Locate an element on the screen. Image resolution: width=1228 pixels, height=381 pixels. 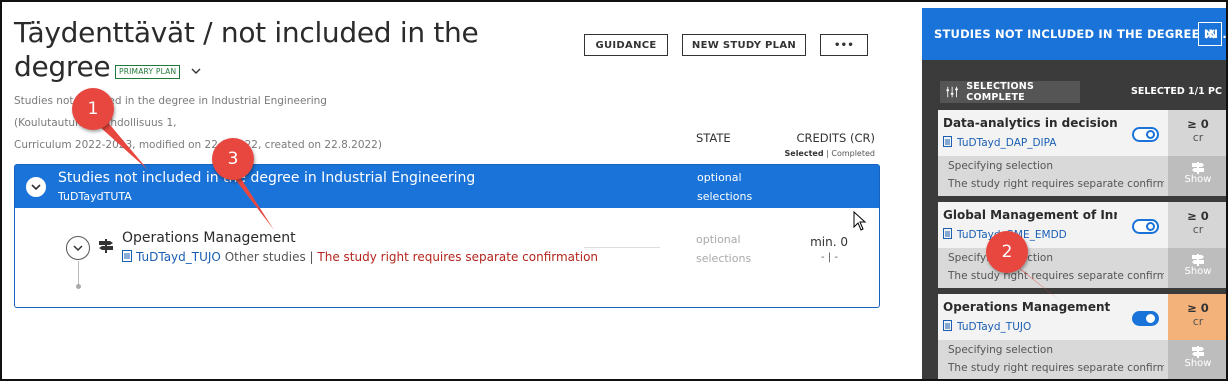
callout-marker: 1 is located at coordinates (93, 109).